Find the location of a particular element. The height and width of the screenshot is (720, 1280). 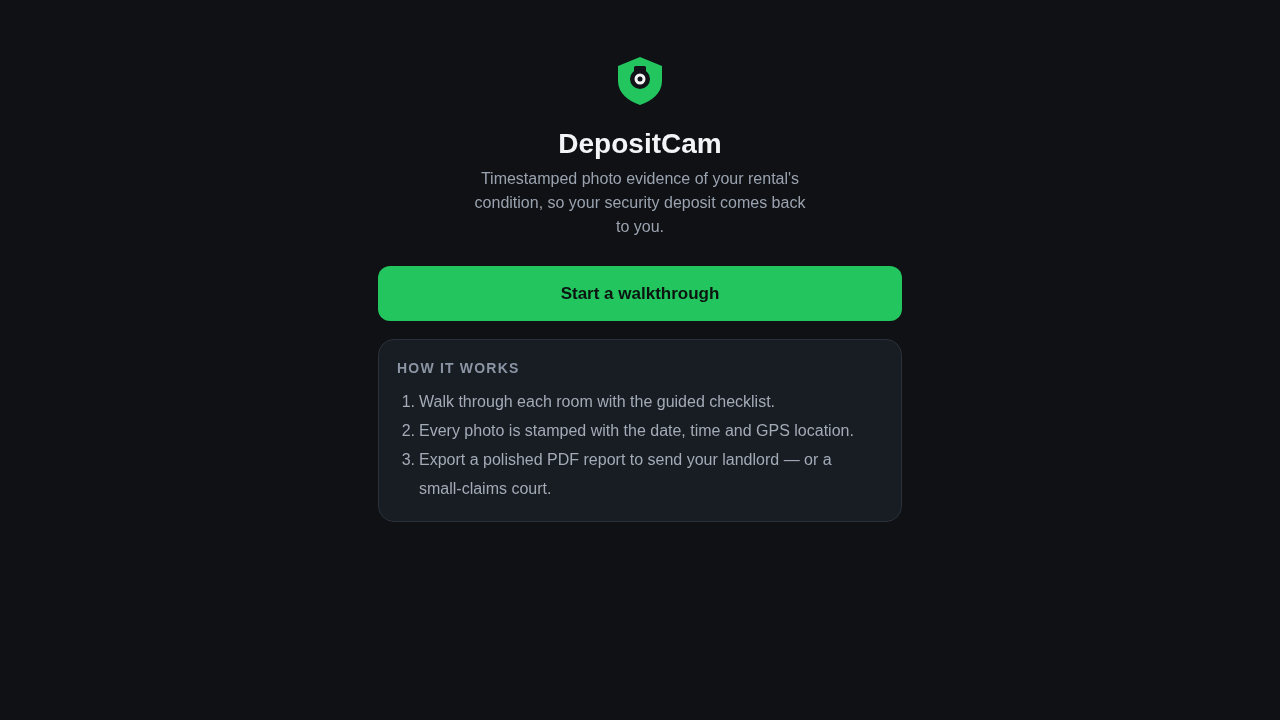

app-title: DepositCam is located at coordinates (640, 144).